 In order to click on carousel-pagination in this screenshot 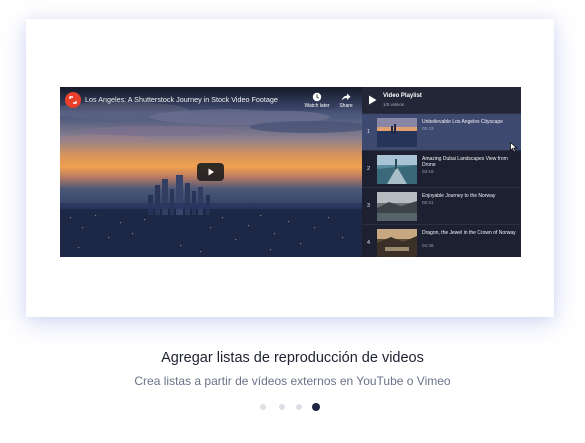, I will do `click(290, 407)`.